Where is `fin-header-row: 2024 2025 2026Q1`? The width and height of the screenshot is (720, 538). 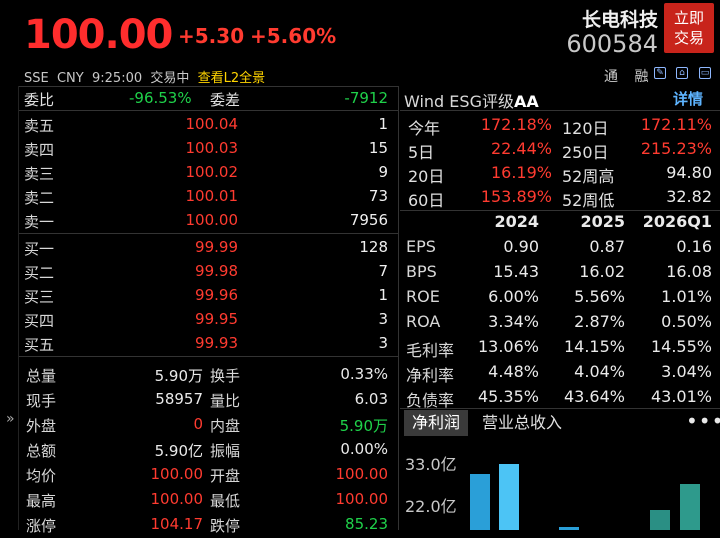 fin-header-row: 2024 2025 2026Q1 is located at coordinates (559, 222).